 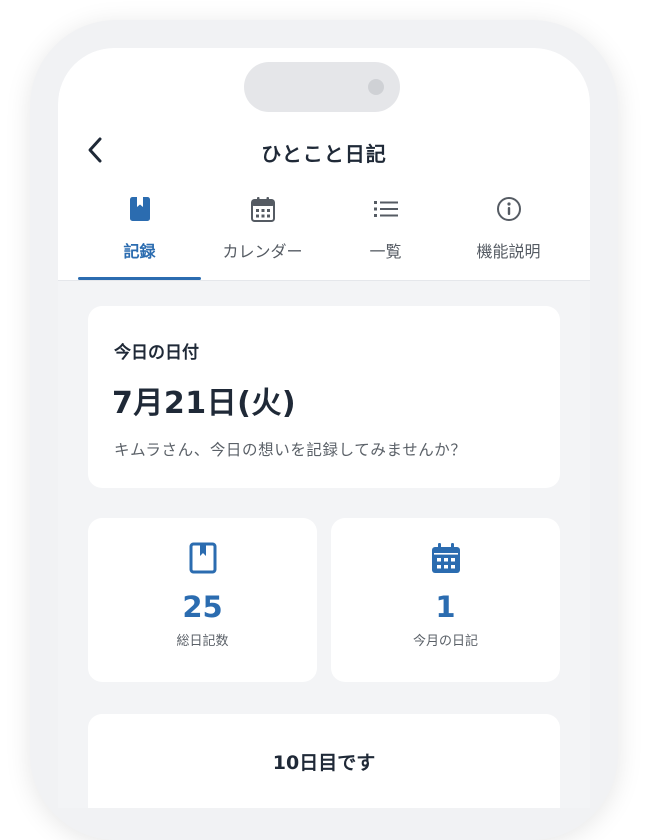 What do you see at coordinates (324, 154) in the screenshot?
I see `page-title: ひとこと日記` at bounding box center [324, 154].